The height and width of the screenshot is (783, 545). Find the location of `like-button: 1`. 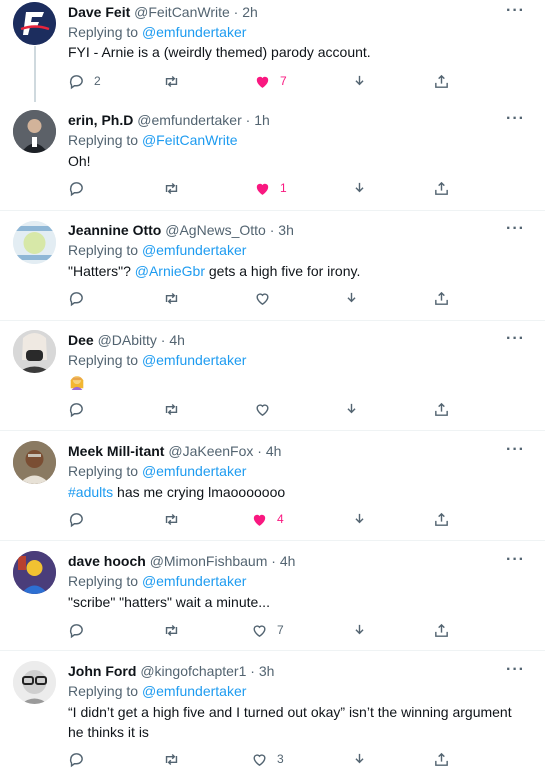

like-button: 1 is located at coordinates (270, 188).